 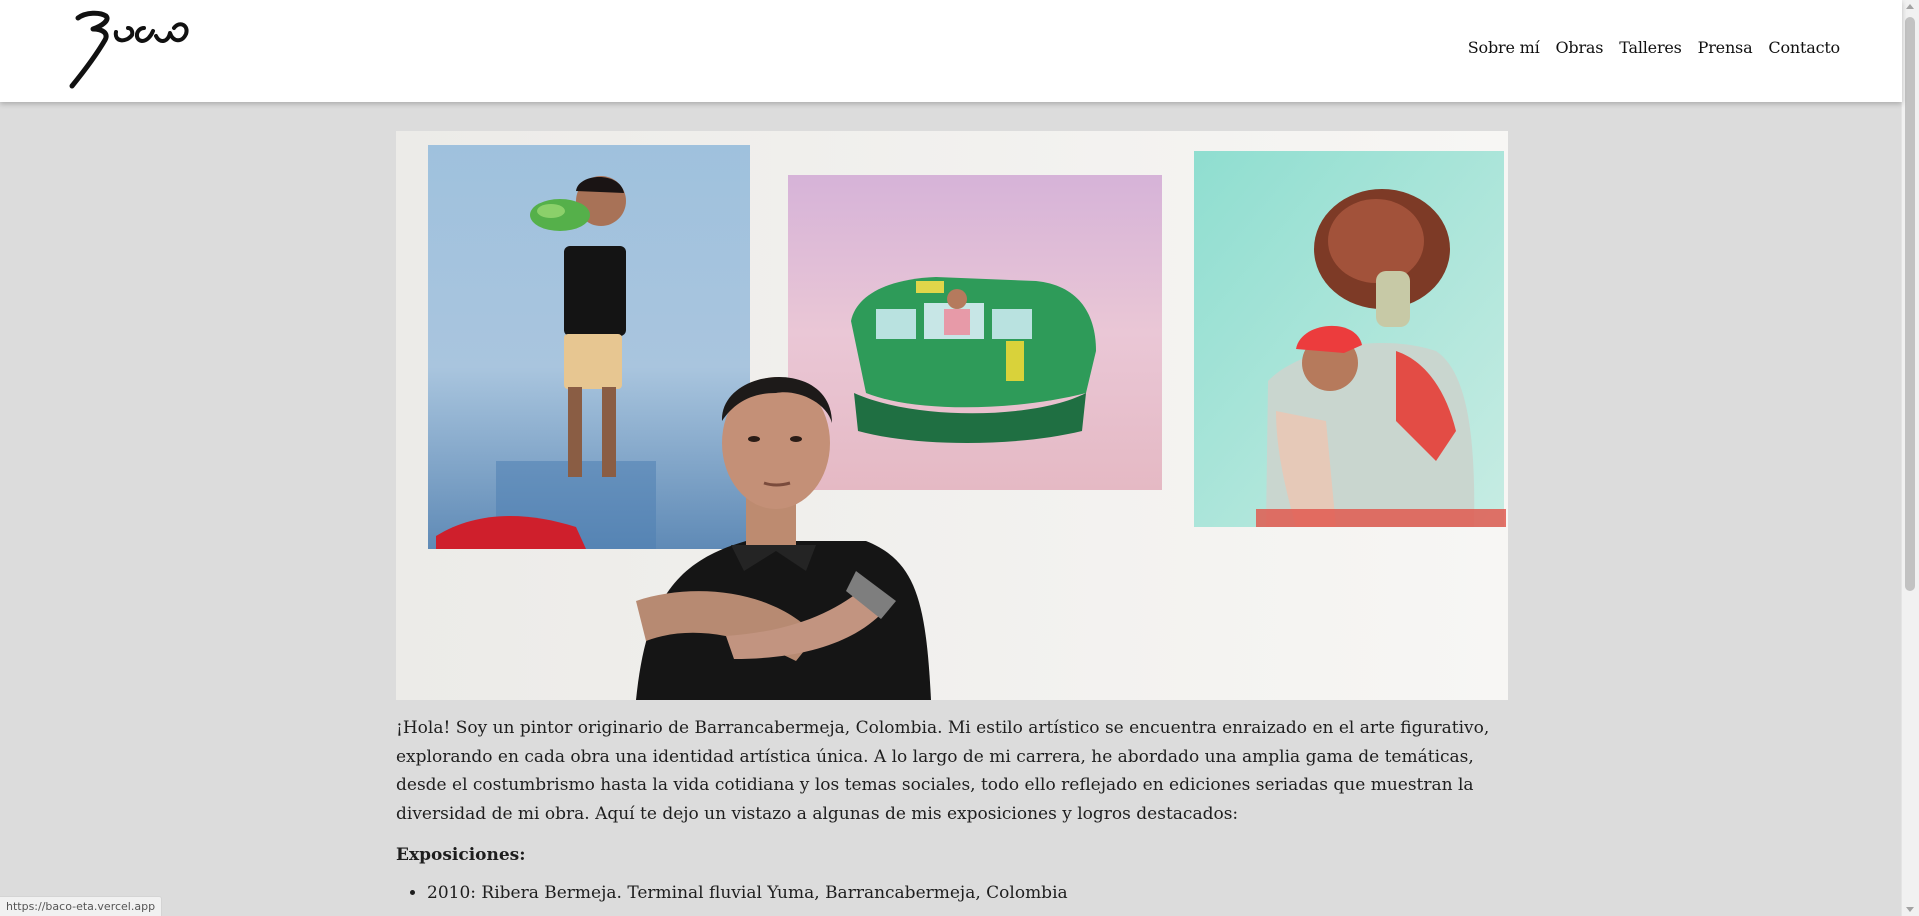 I want to click on nav-obras: Obras, so click(x=1580, y=47).